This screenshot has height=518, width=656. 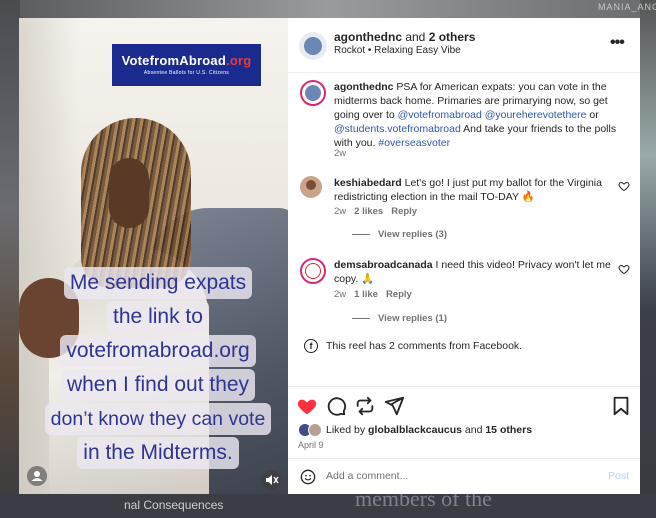 I want to click on caption-username: agonthednc, so click(x=364, y=87).